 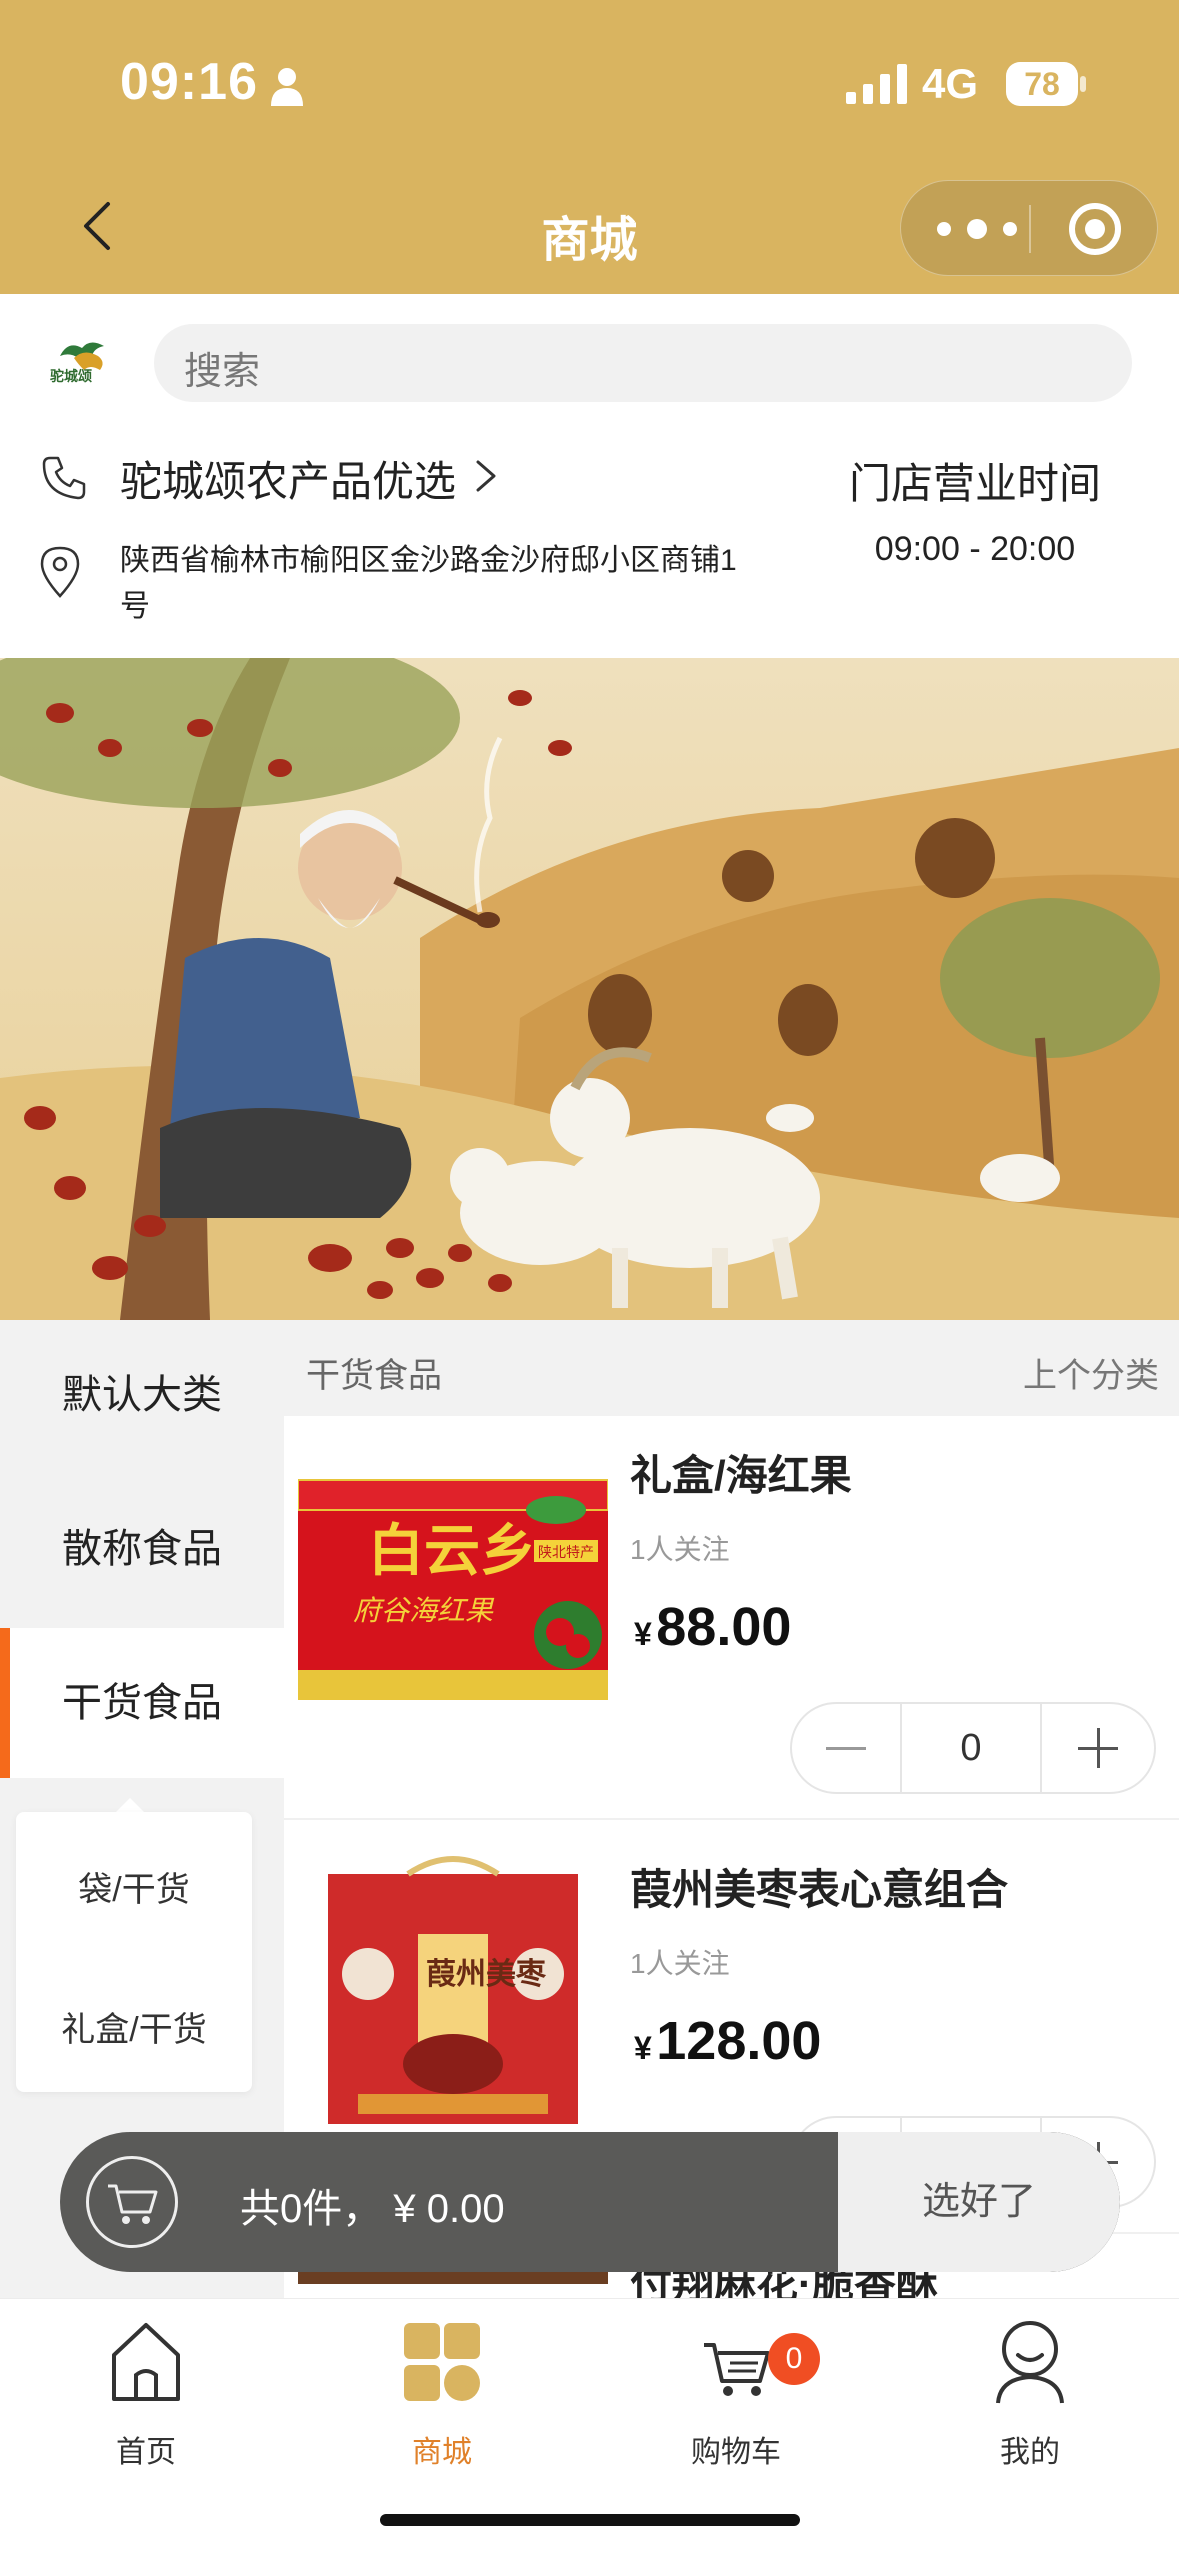 I want to click on cart-button, so click(x=132, y=2202).